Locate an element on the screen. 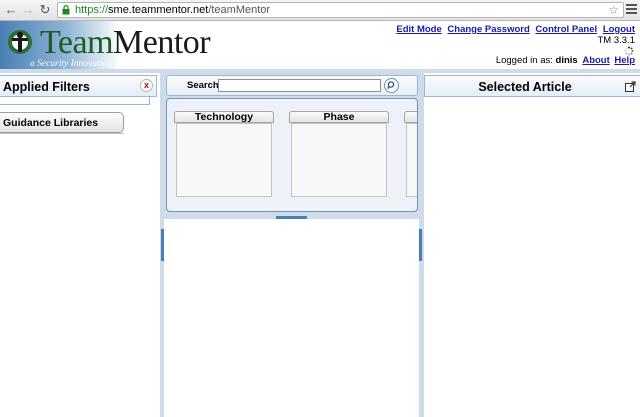  technology-facet-title: Technology is located at coordinates (224, 117).